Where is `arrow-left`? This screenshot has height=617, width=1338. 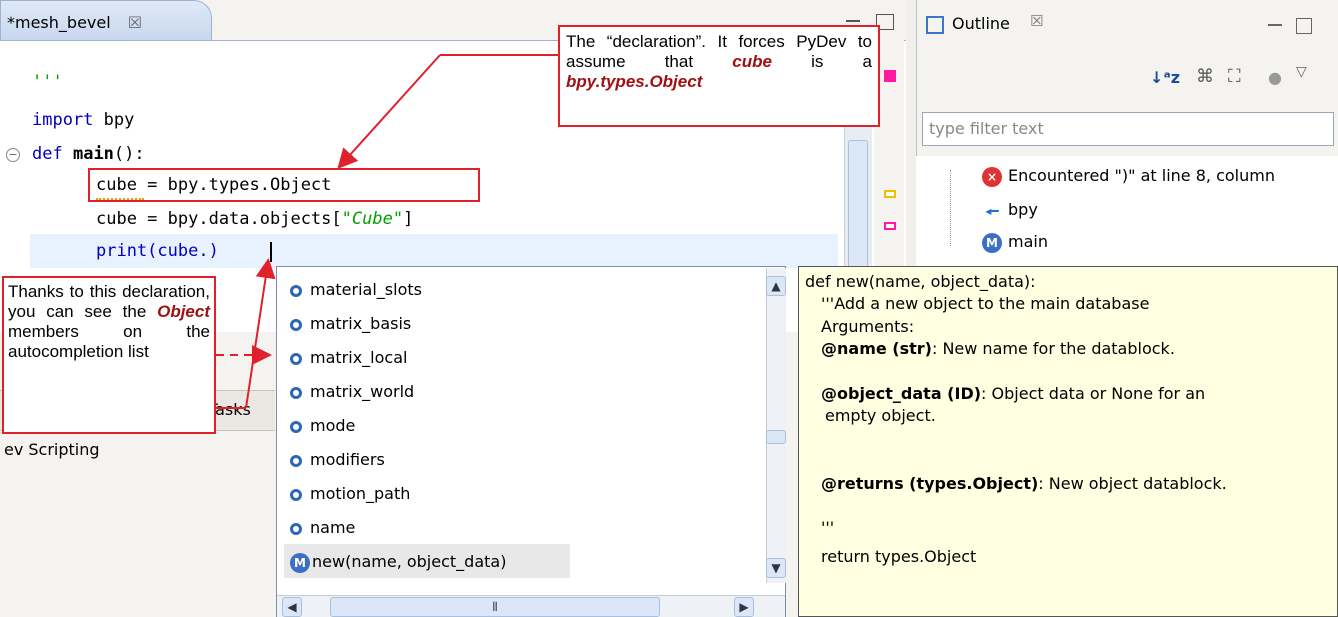
arrow-left is located at coordinates (260, 333).